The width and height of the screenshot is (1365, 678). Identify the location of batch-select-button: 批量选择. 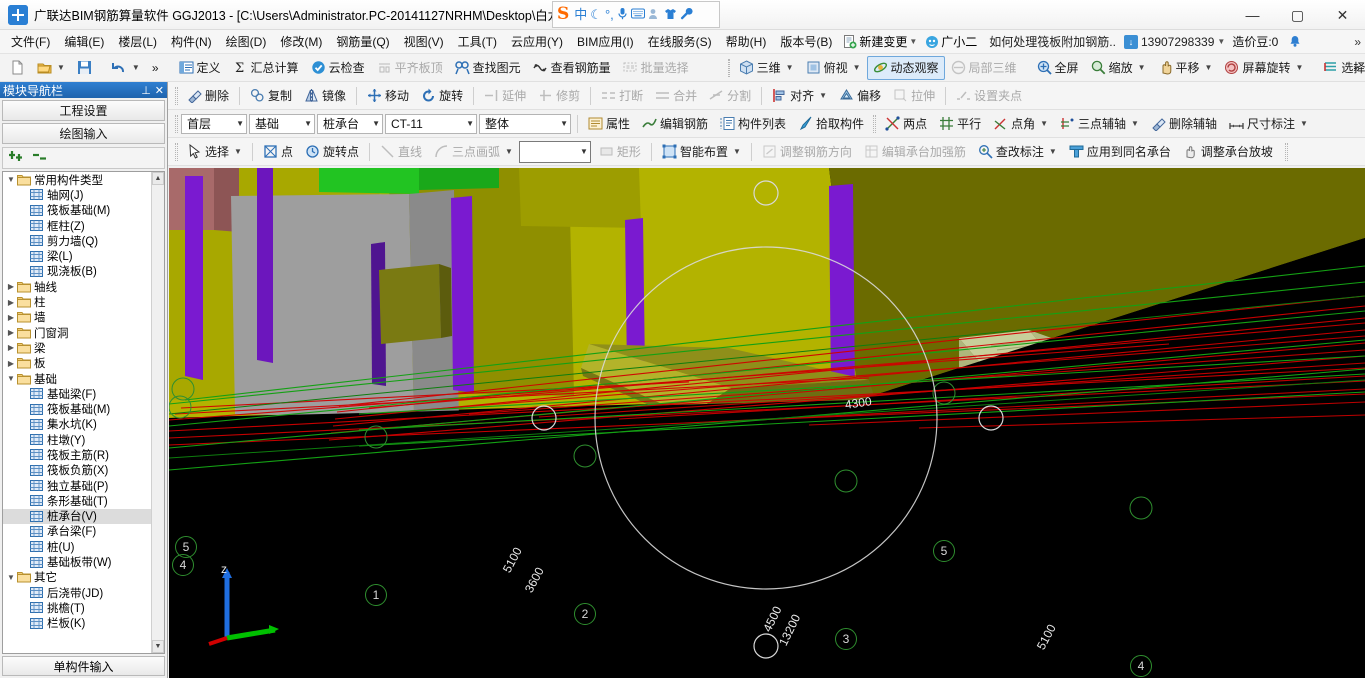
(656, 68).